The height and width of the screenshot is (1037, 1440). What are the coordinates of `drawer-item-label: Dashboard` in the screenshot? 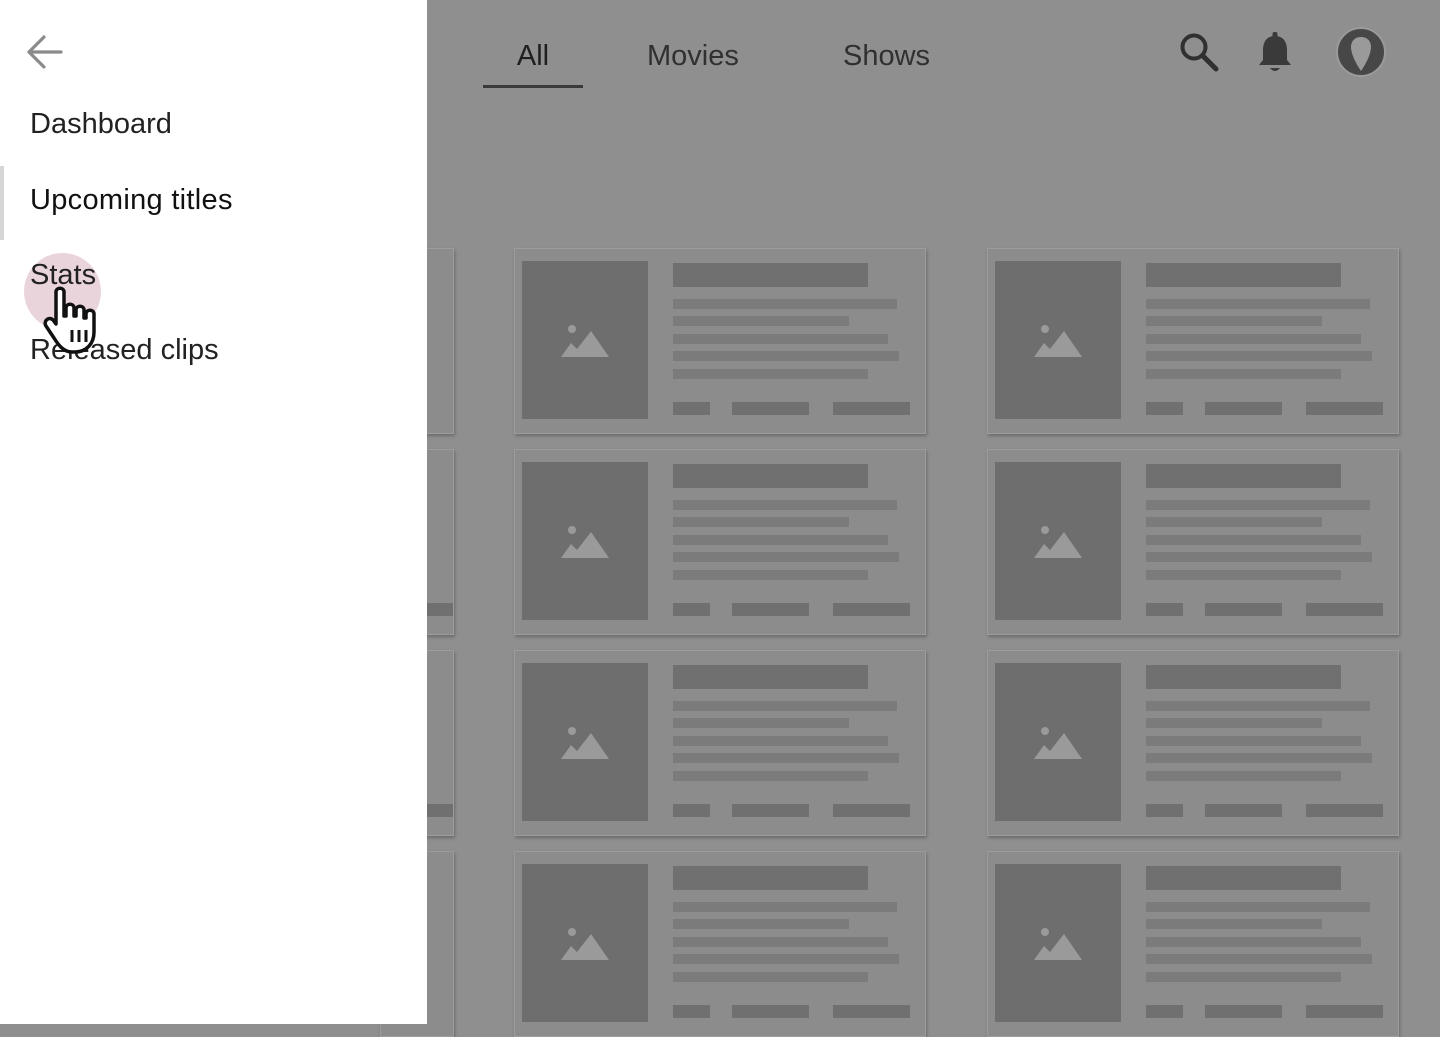 It's located at (101, 124).